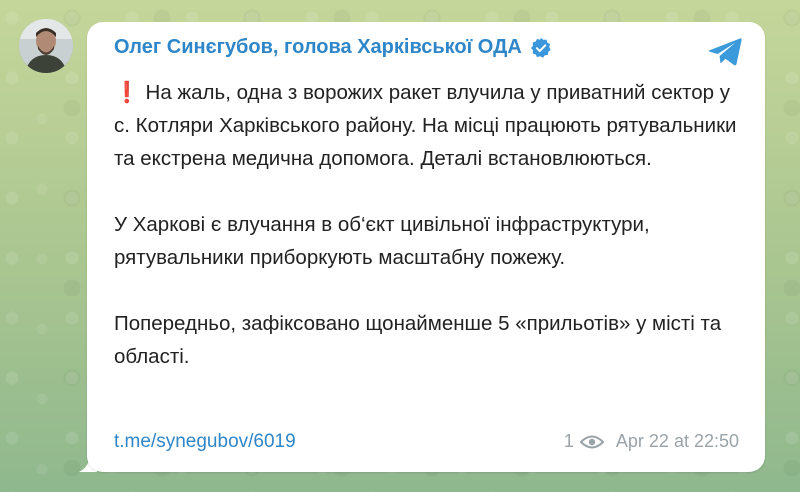 The height and width of the screenshot is (492, 800). I want to click on post-link: t.me/synegubov/6019, so click(205, 442).